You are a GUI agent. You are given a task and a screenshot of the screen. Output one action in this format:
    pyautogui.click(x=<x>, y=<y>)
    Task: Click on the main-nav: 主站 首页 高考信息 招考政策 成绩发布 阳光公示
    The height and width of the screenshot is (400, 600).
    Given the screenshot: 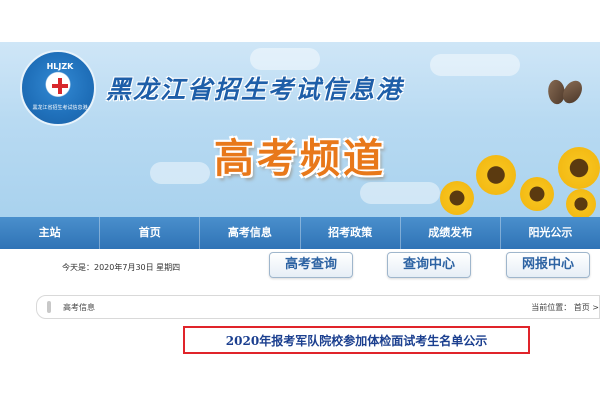 What is the action you would take?
    pyautogui.click(x=300, y=233)
    